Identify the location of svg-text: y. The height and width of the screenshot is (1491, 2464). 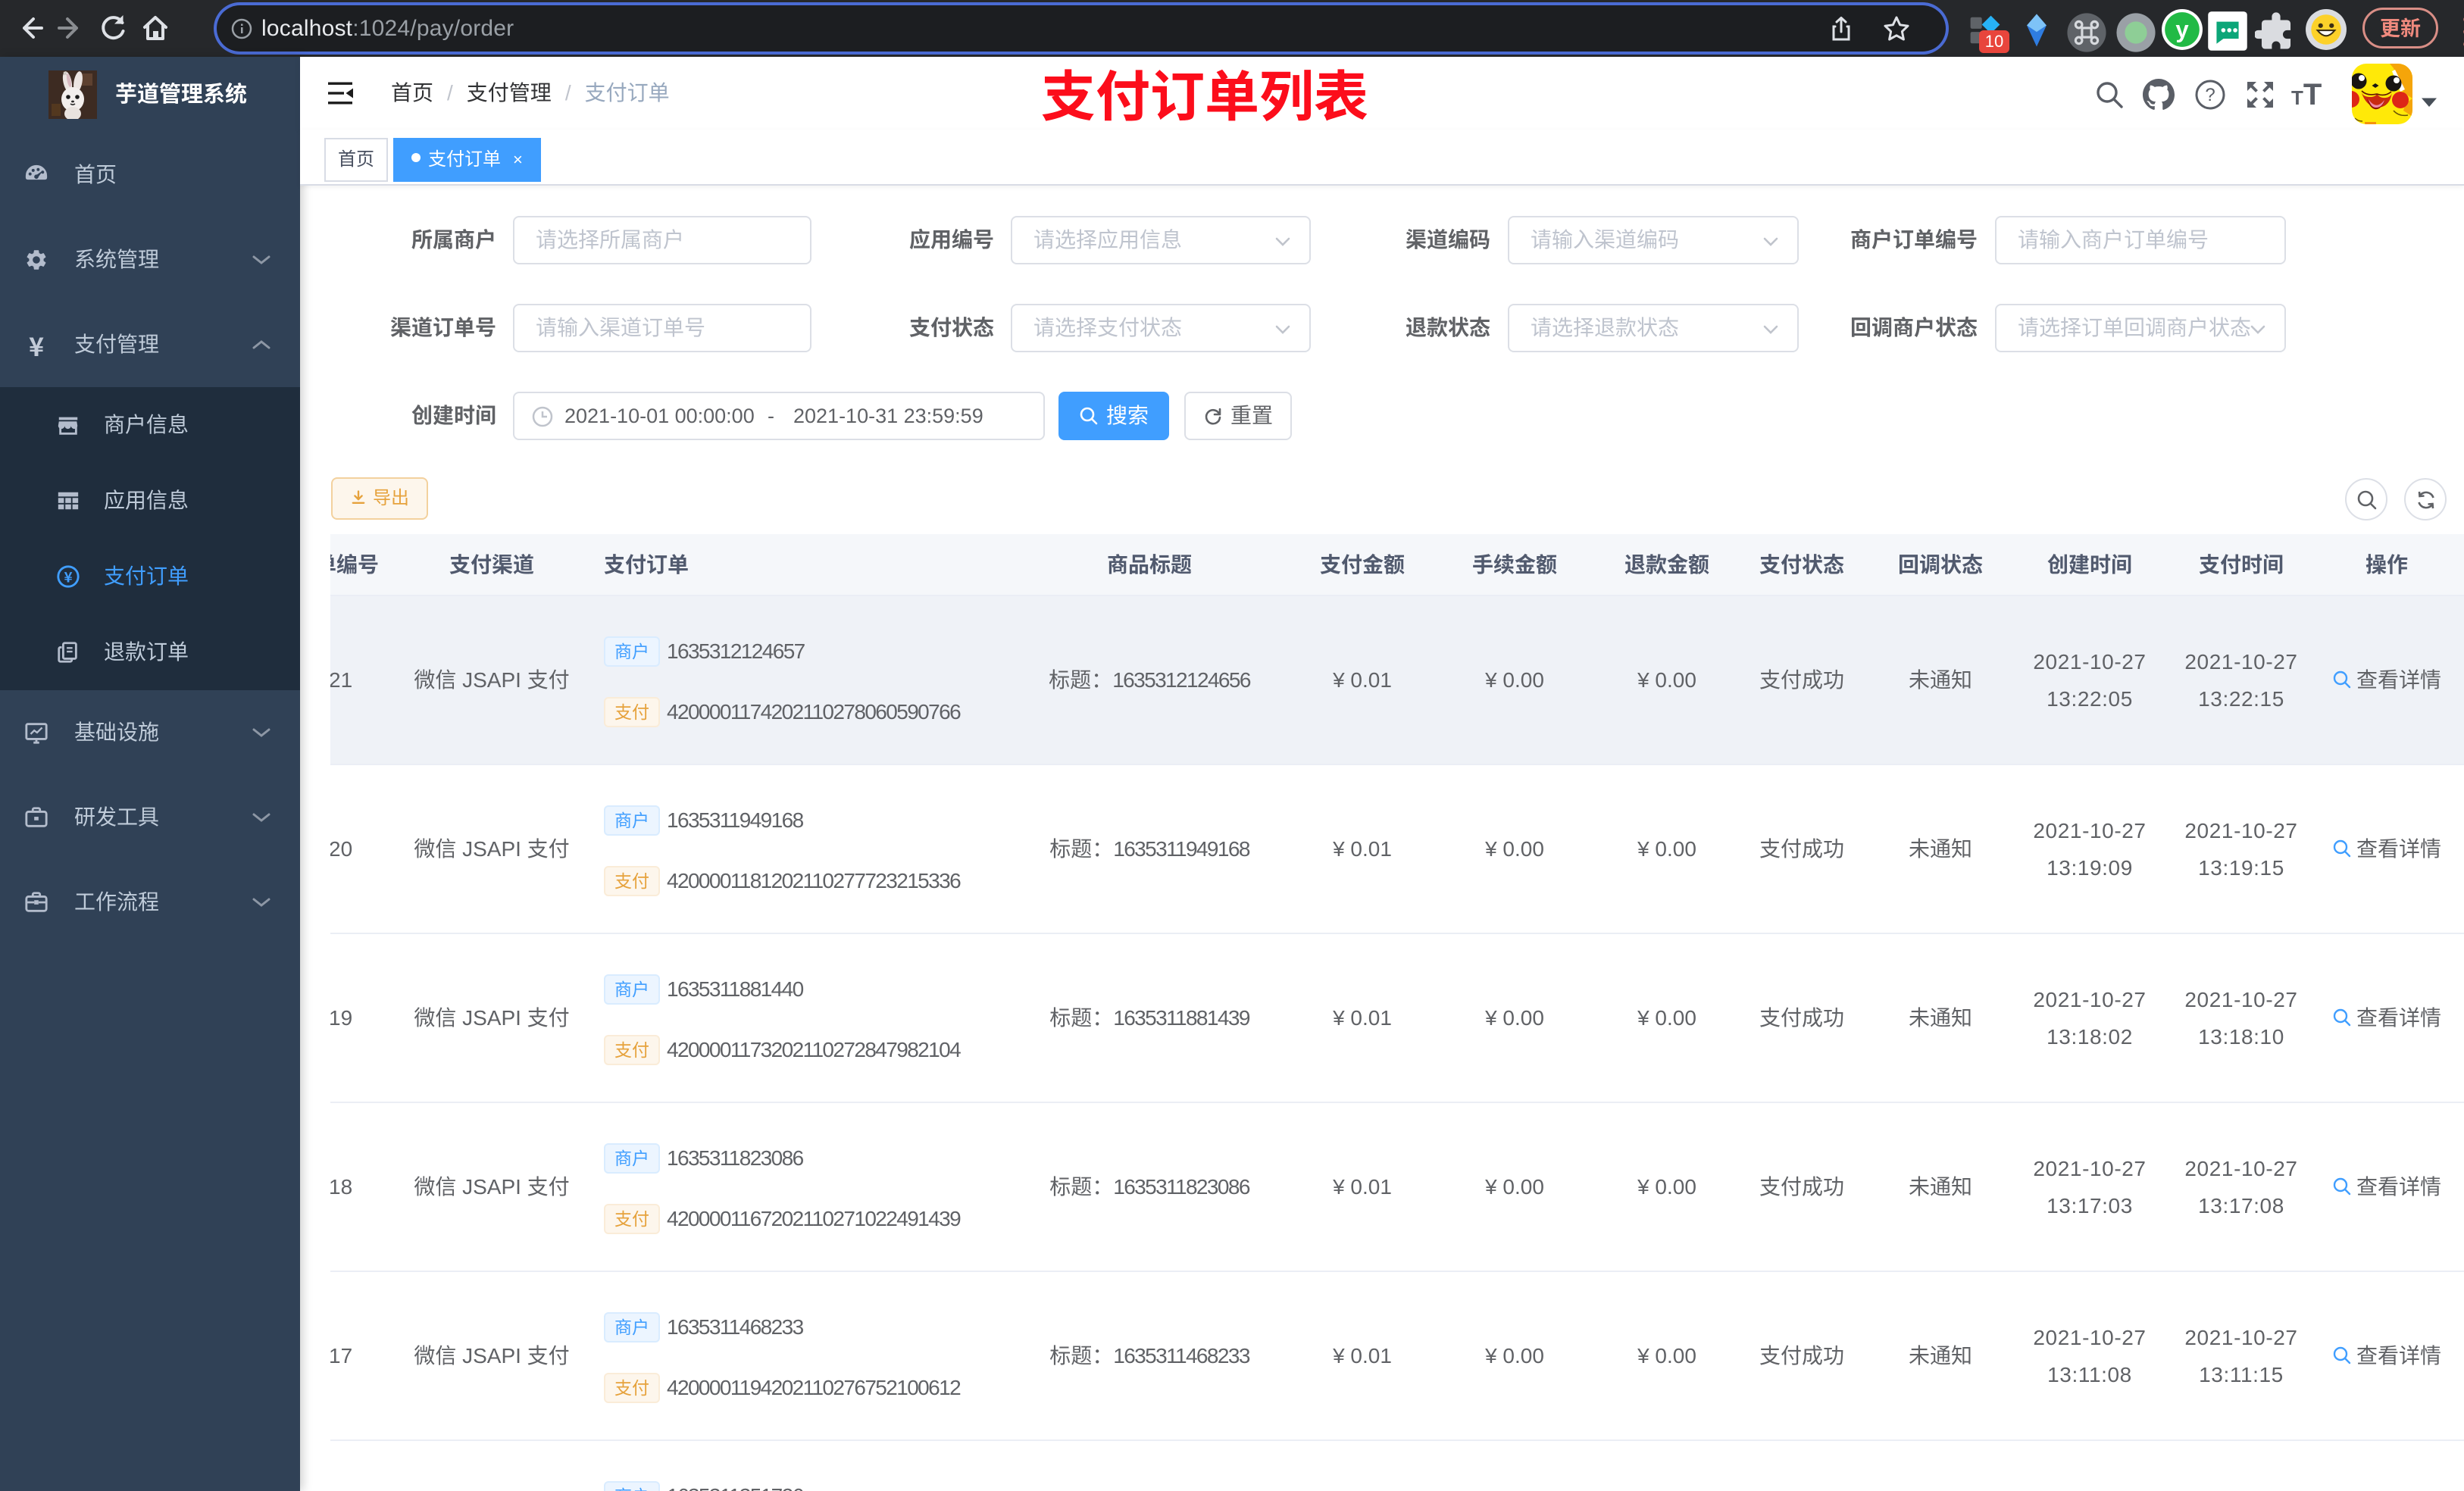
(2182, 29).